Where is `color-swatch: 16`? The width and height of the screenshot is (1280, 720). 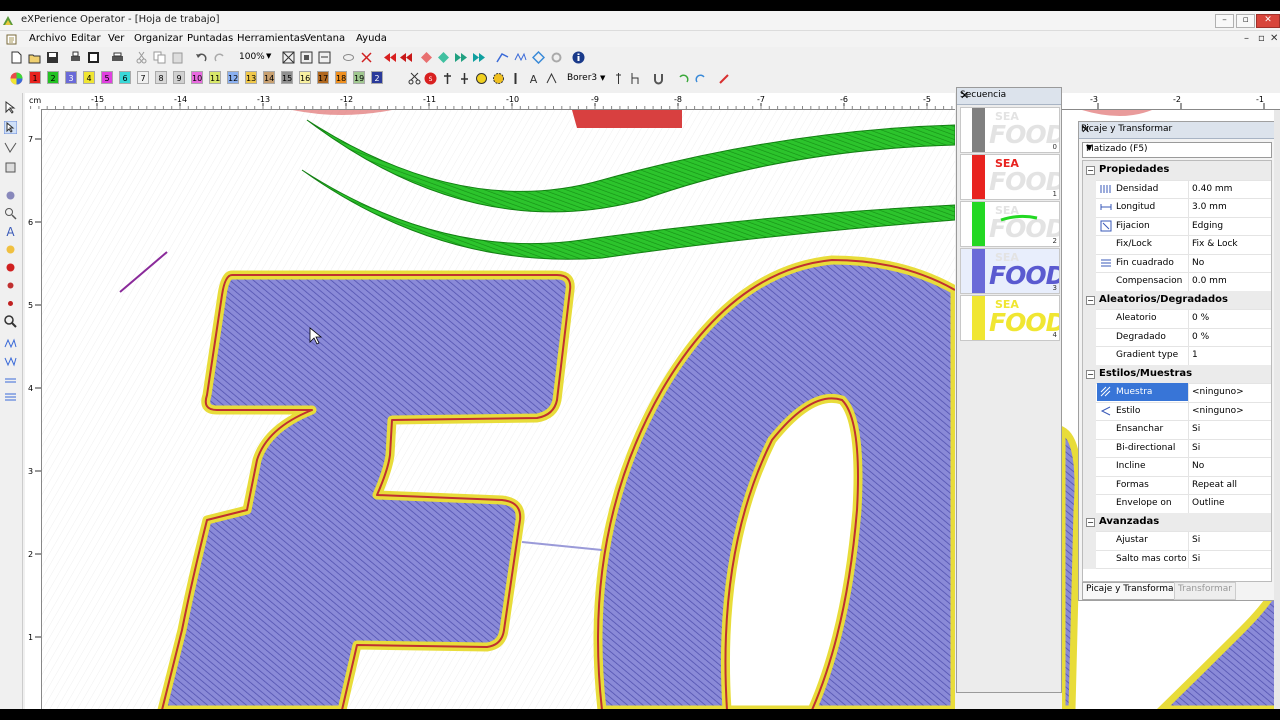
color-swatch: 16 is located at coordinates (305, 77).